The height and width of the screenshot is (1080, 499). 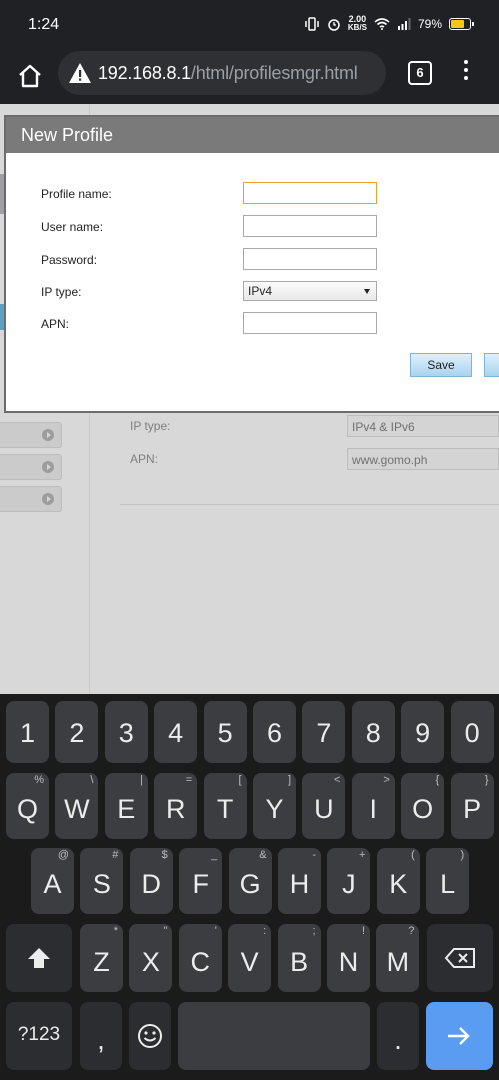 I want to click on key-o: O{, so click(x=423, y=806).